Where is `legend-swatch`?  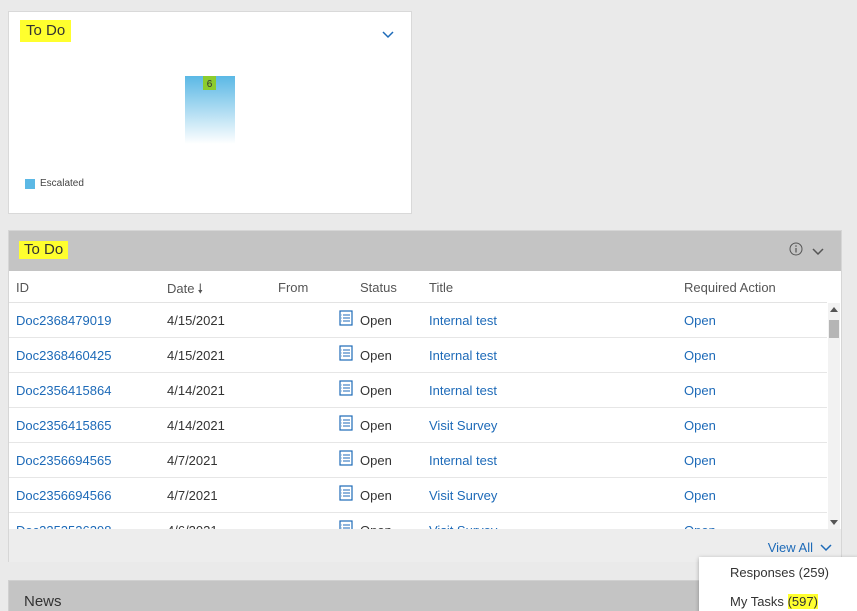 legend-swatch is located at coordinates (30, 183).